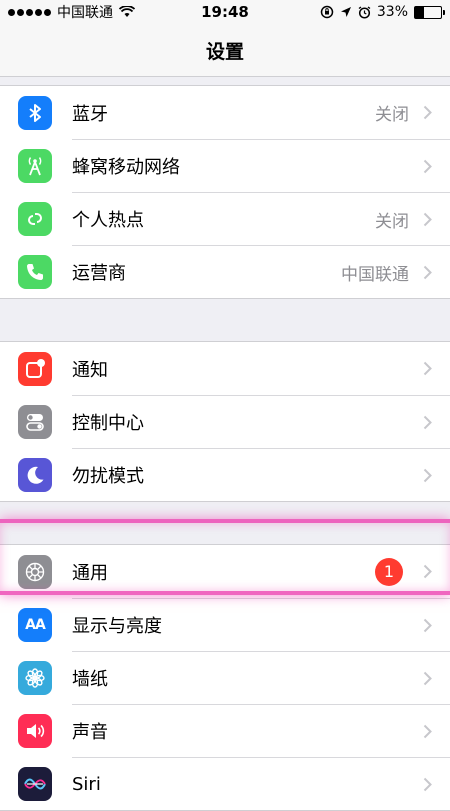  Describe the element at coordinates (35, 571) in the screenshot. I see `gear-icon` at that location.